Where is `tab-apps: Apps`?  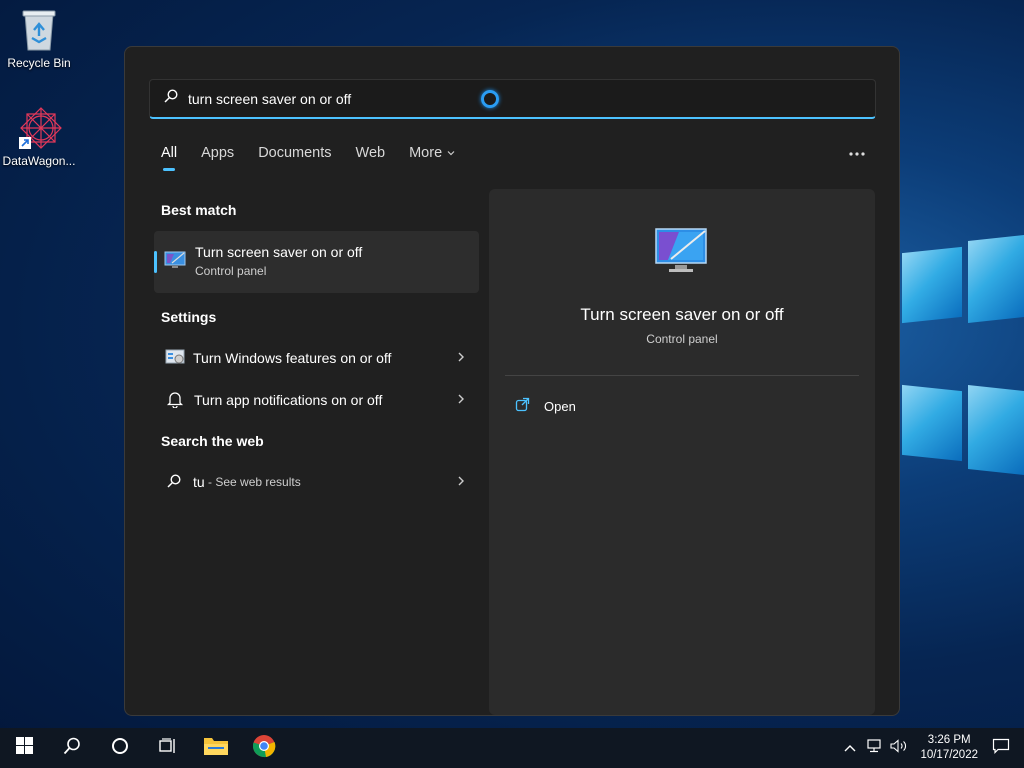 tab-apps: Apps is located at coordinates (217, 153).